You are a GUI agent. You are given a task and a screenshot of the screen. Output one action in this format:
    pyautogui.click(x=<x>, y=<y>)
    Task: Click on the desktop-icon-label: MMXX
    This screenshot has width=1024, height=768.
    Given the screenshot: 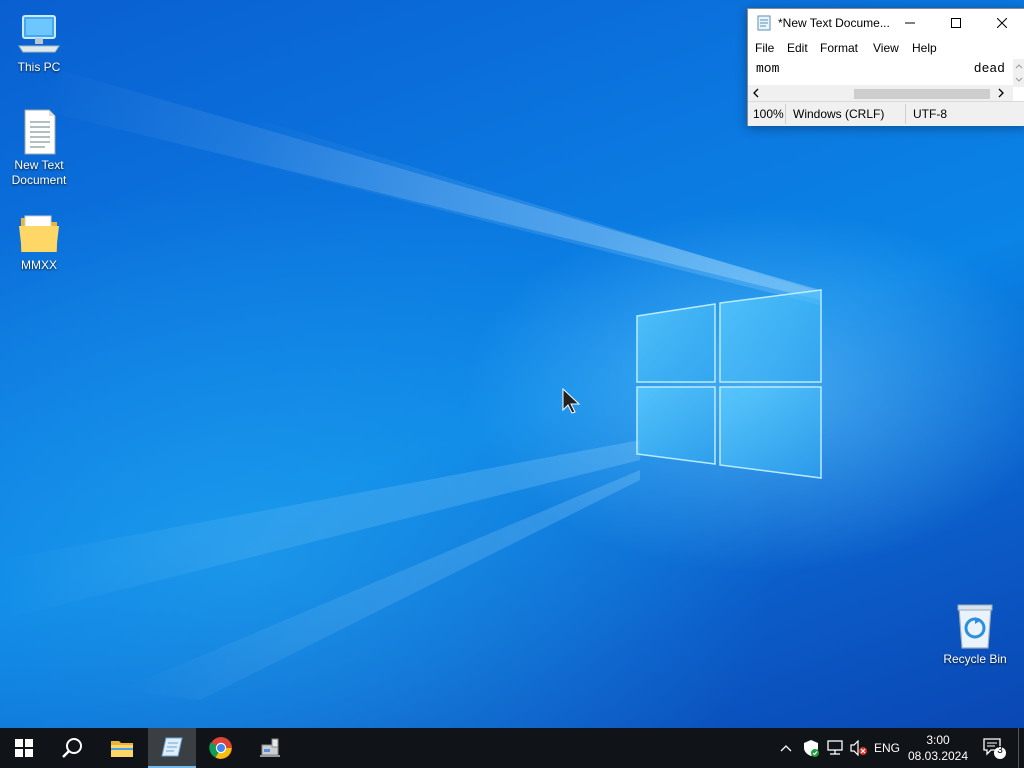 What is the action you would take?
    pyautogui.click(x=39, y=265)
    